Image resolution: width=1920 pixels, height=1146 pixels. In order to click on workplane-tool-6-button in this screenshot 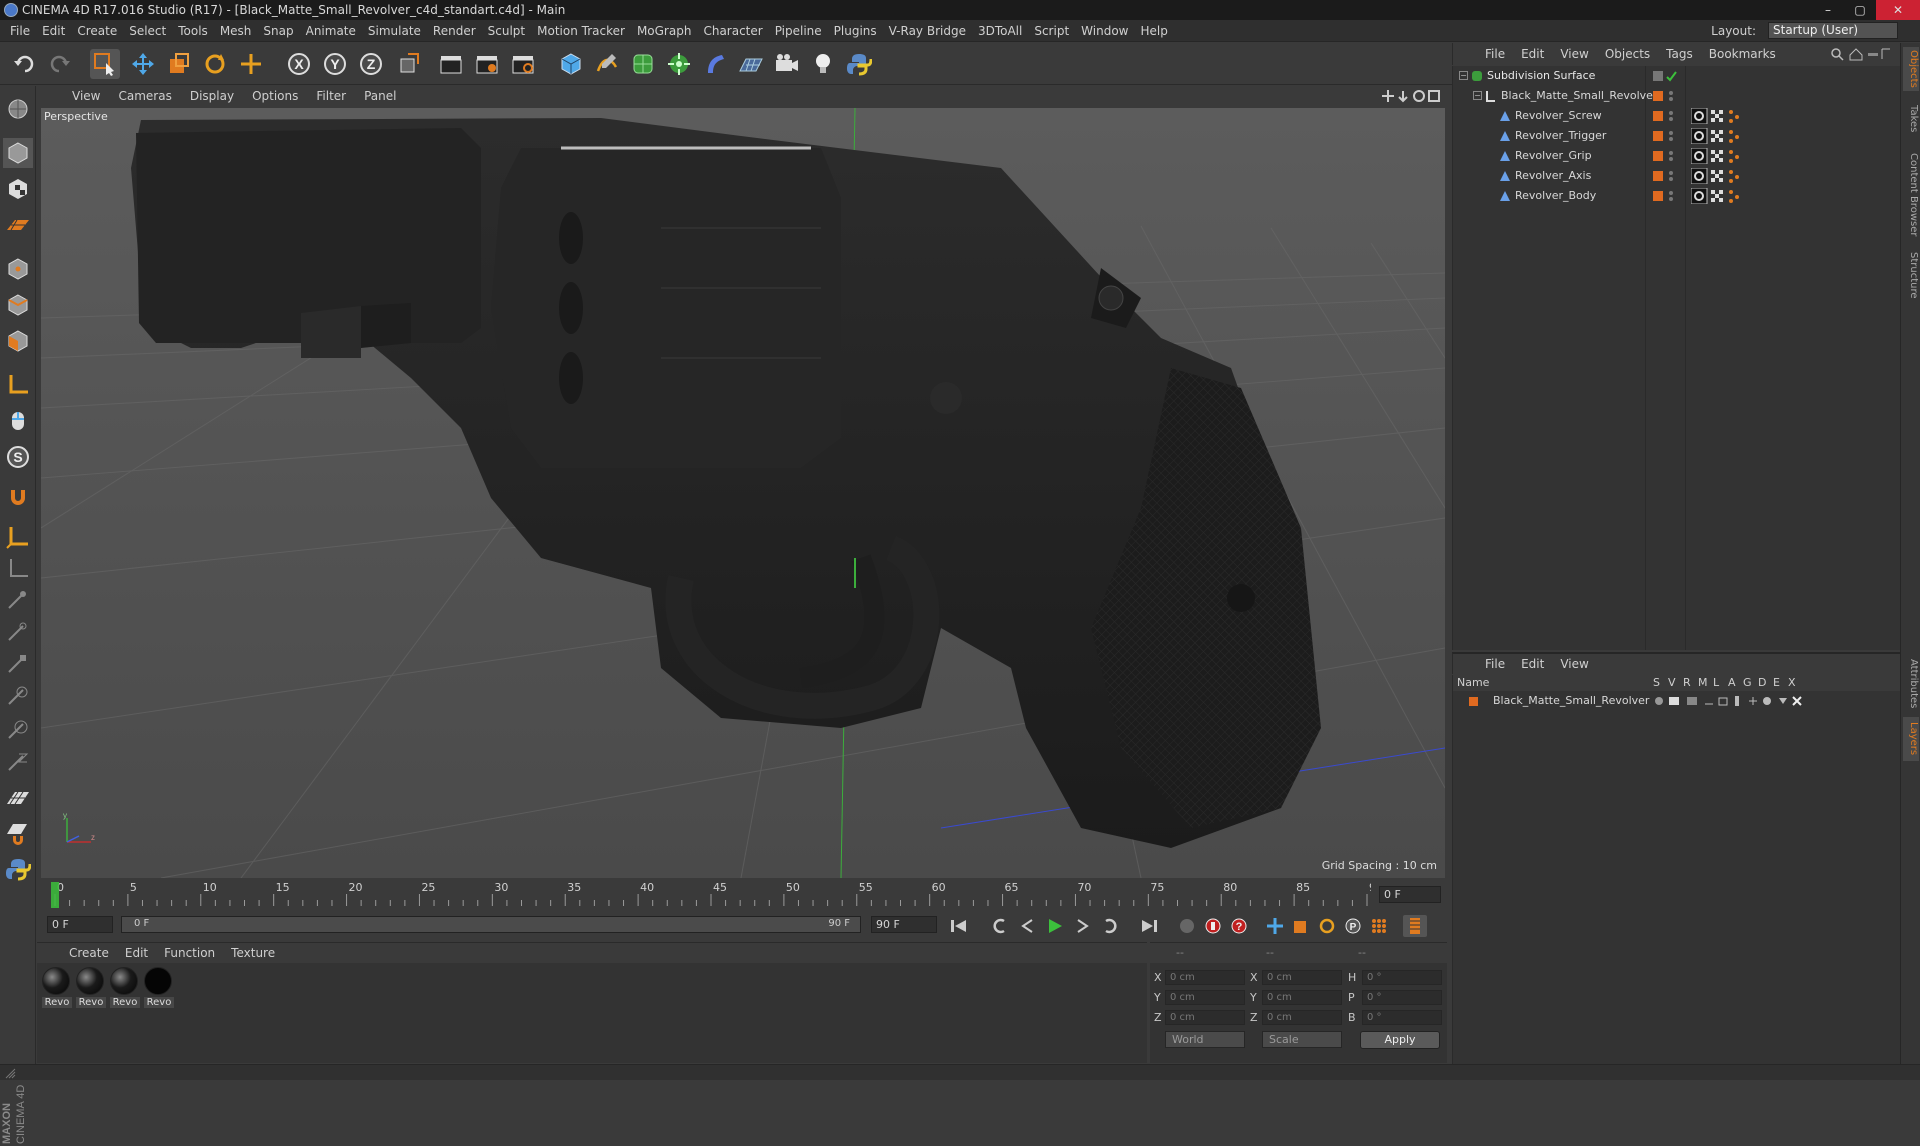, I will do `click(18, 731)`.